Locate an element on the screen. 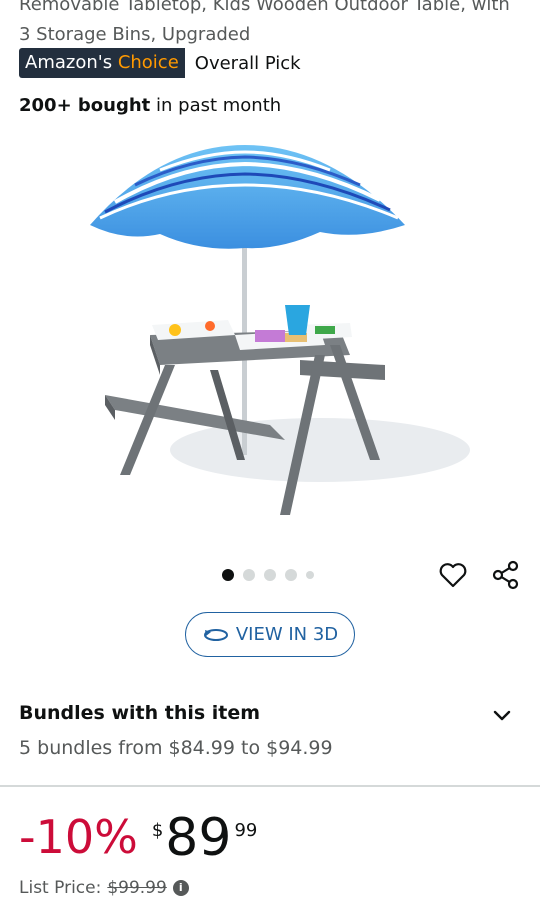 The image size is (540, 906). share-icon is located at coordinates (506, 575).